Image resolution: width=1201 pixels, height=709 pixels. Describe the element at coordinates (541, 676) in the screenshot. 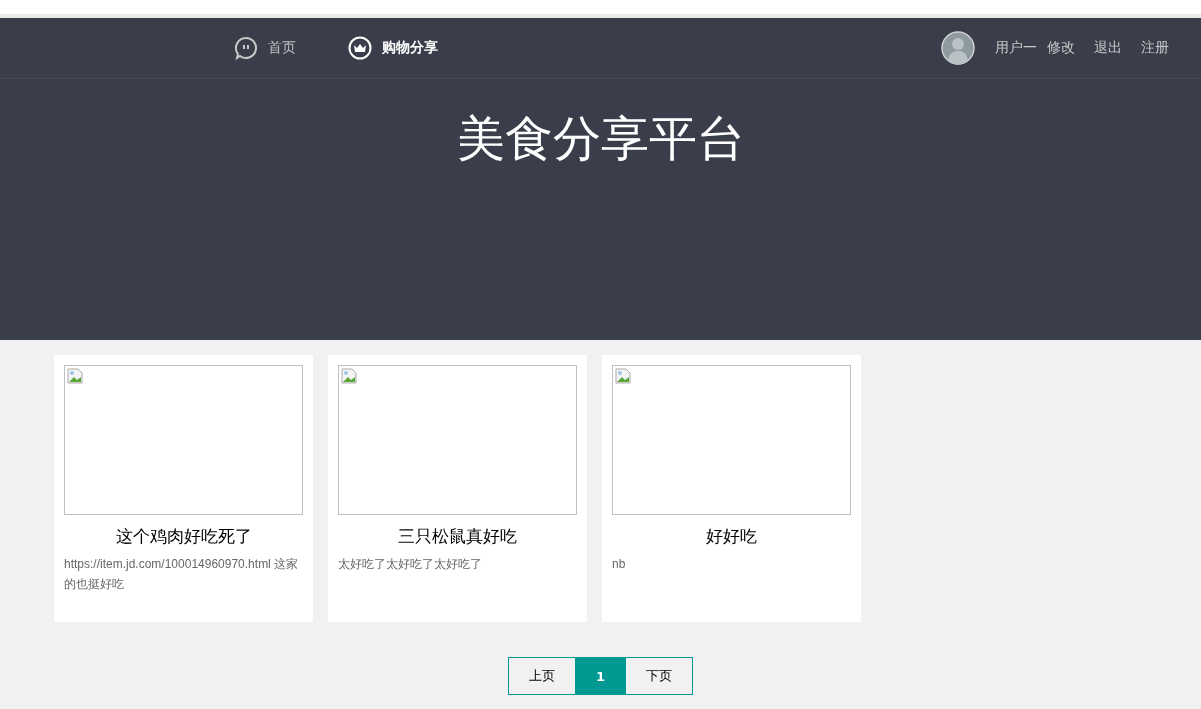

I see `page-button: 上页` at that location.